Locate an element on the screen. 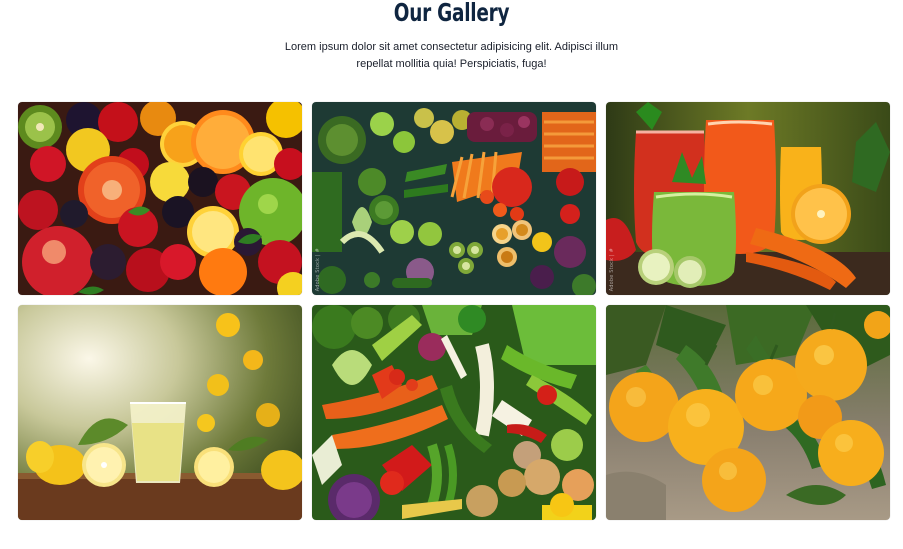  gallery-image-fruits is located at coordinates (160, 198).